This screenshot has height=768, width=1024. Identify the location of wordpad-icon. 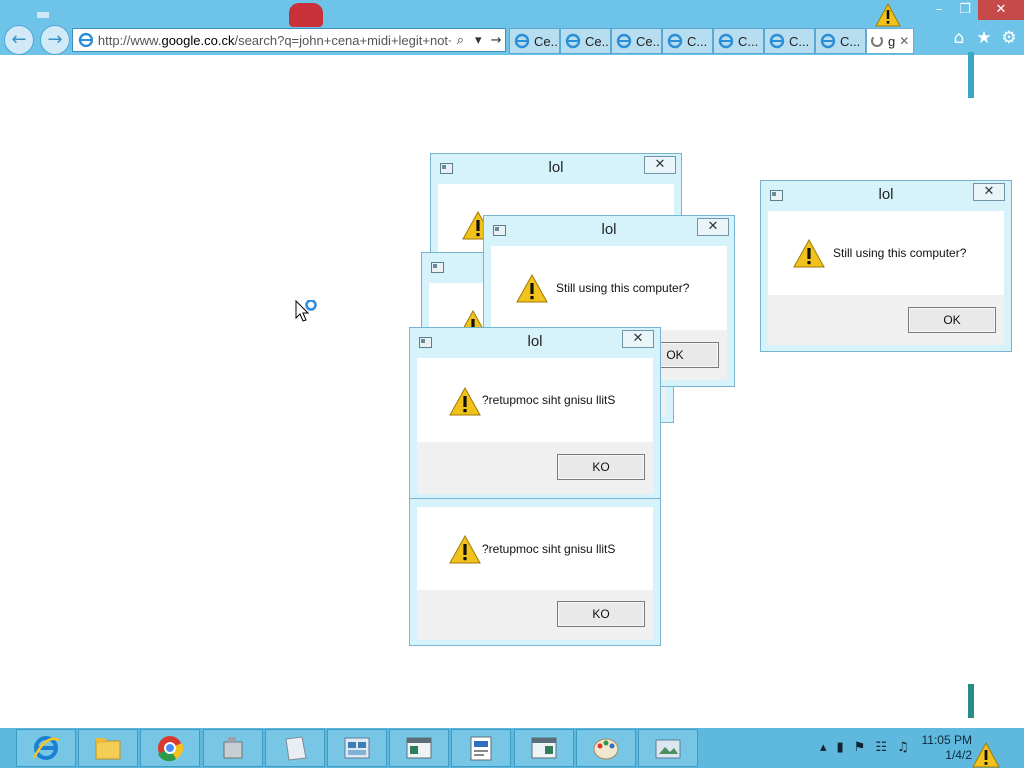
(481, 748).